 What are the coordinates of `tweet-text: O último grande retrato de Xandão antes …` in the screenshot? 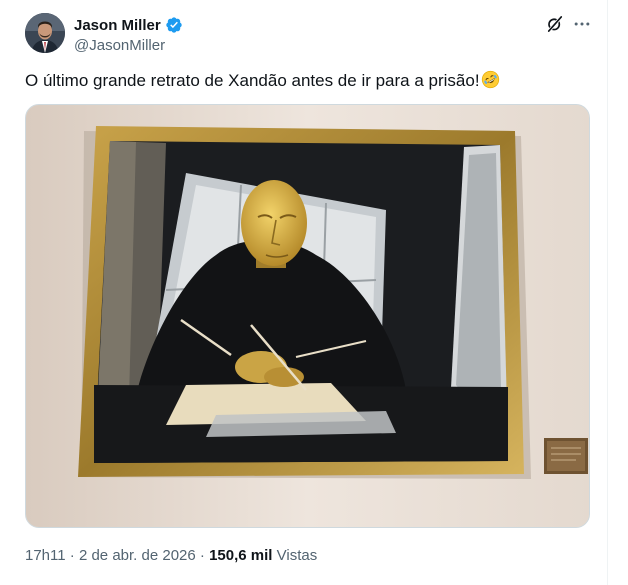 It's located at (262, 81).